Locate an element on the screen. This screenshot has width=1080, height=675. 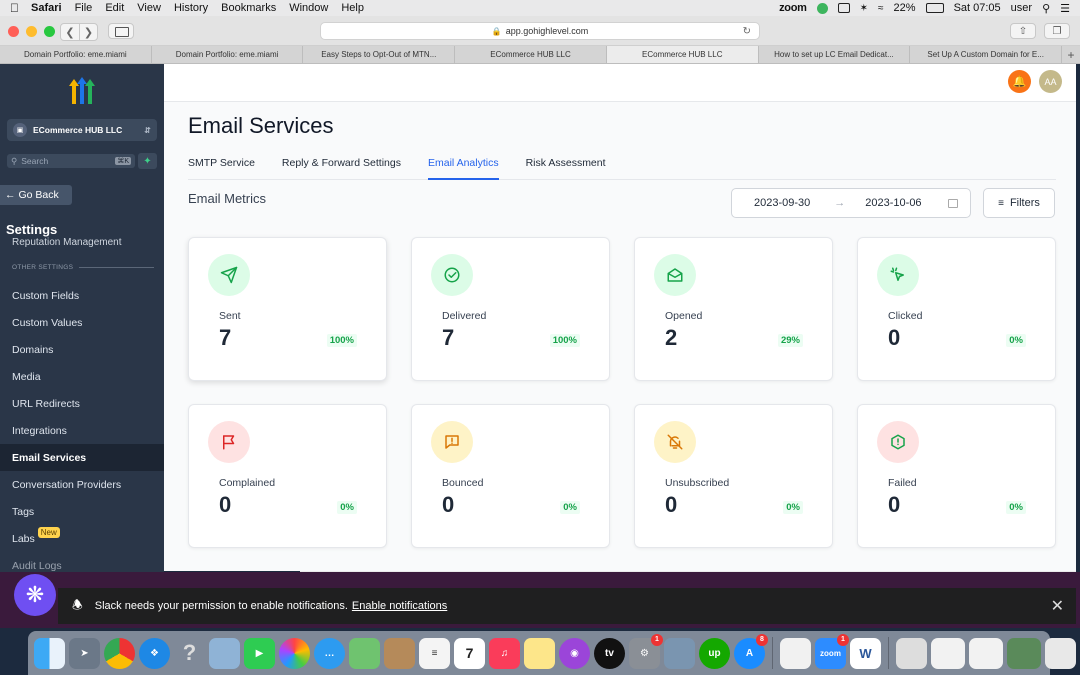
downloads-stack-icon is located at coordinates (911, 653).